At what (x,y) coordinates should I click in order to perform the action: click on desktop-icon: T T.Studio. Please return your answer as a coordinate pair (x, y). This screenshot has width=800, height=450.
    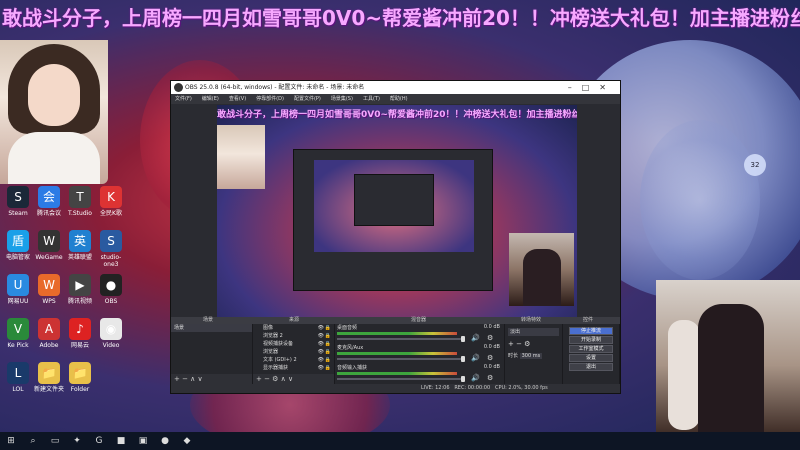
    Looking at the image, I should click on (80, 201).